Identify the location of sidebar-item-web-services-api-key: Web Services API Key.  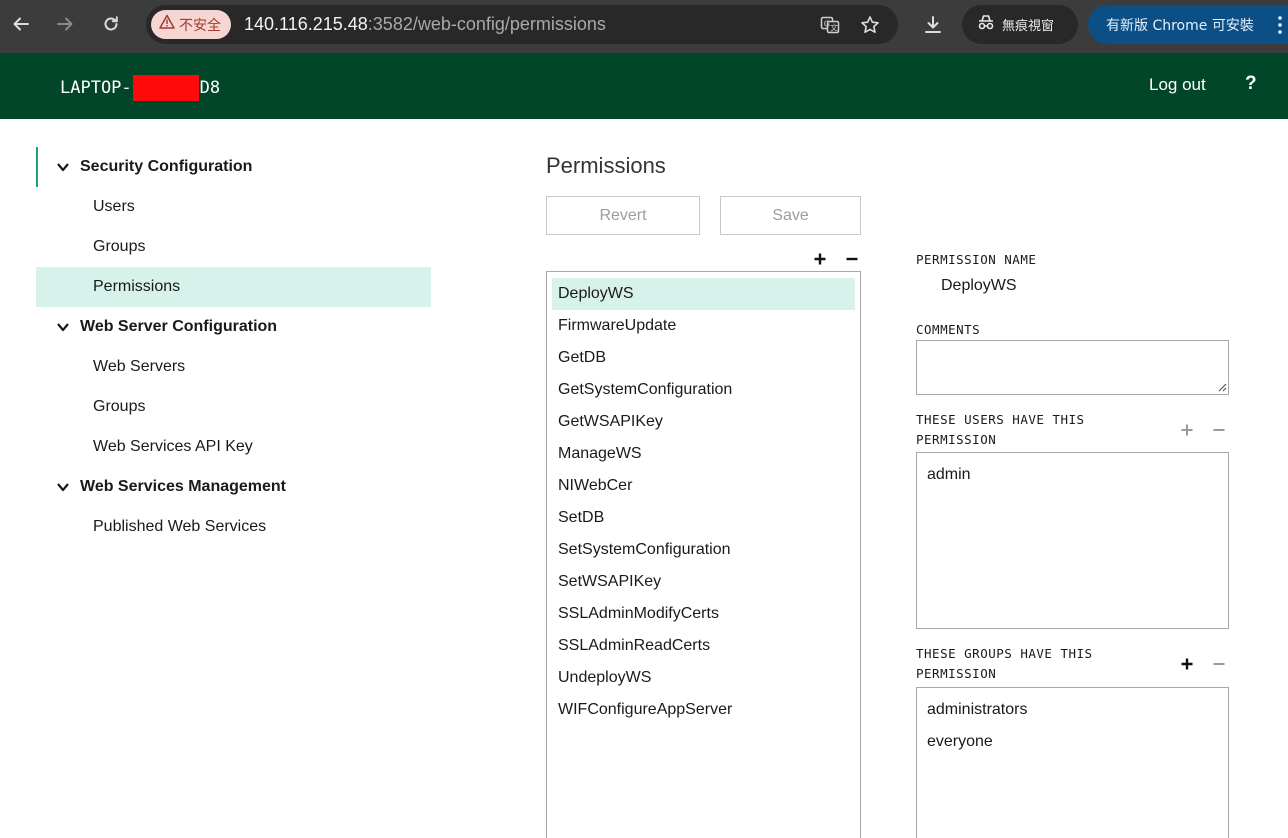
(233, 447).